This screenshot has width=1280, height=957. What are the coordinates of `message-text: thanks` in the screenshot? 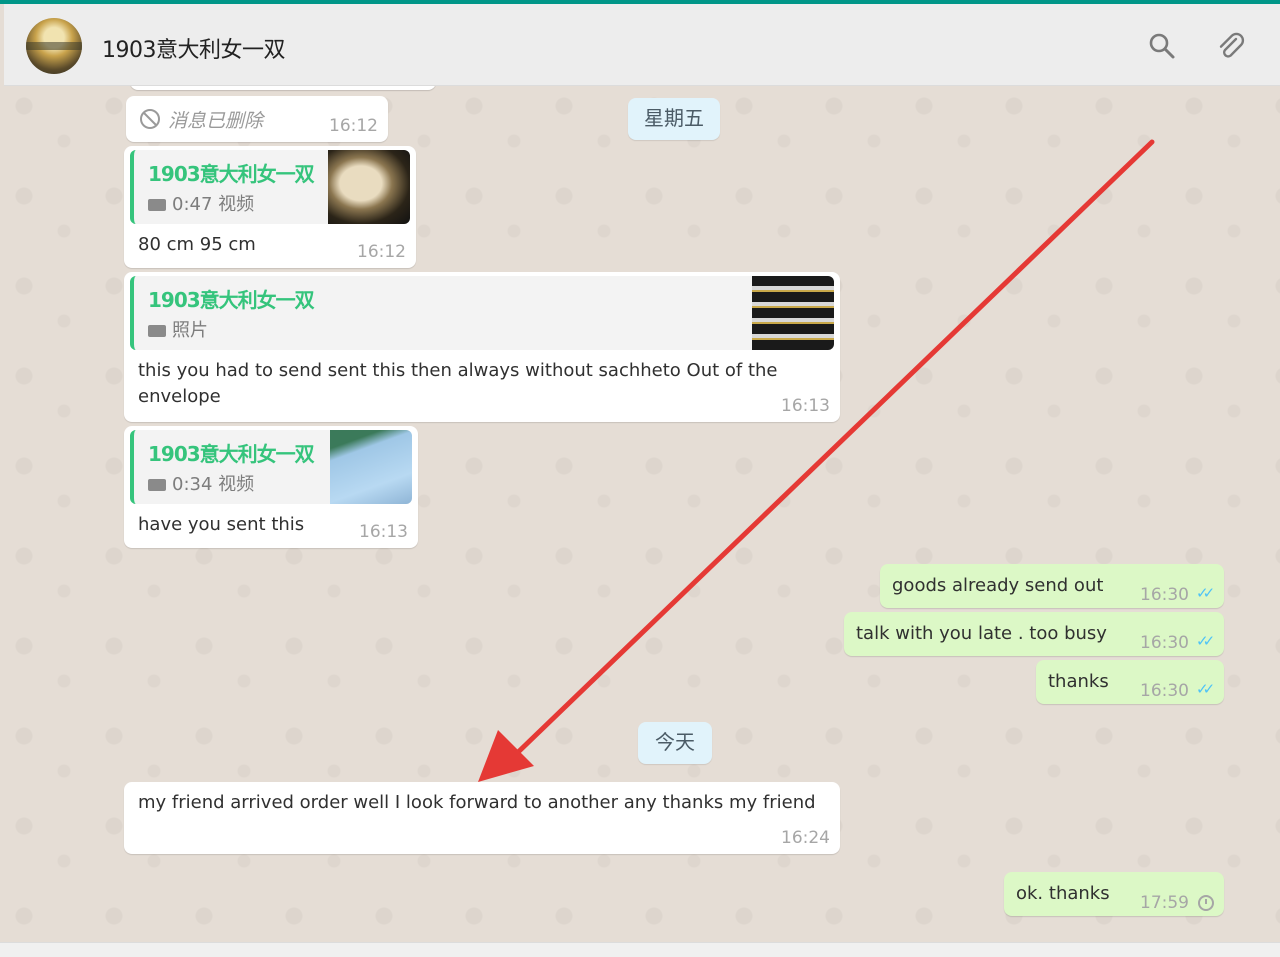 It's located at (1078, 681).